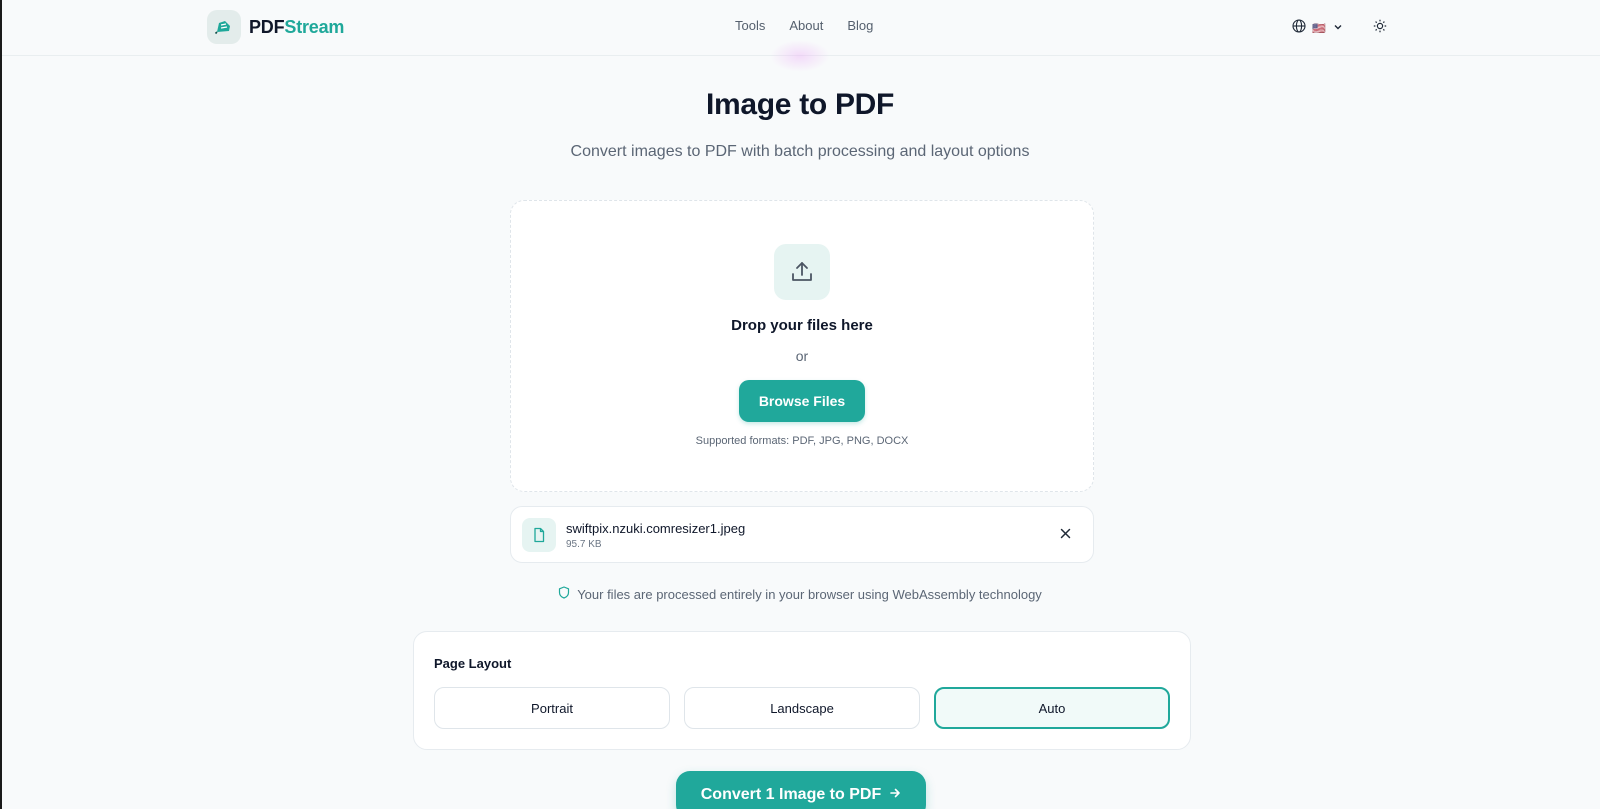 The width and height of the screenshot is (1600, 809). What do you see at coordinates (224, 27) in the screenshot?
I see `logo-icon` at bounding box center [224, 27].